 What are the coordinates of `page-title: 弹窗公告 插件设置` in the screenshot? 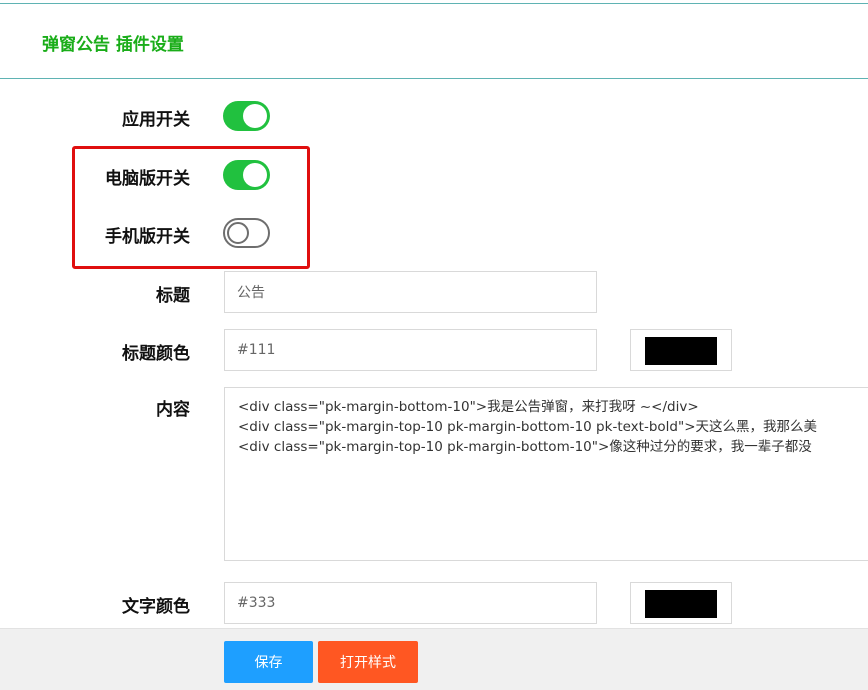 It's located at (113, 45).